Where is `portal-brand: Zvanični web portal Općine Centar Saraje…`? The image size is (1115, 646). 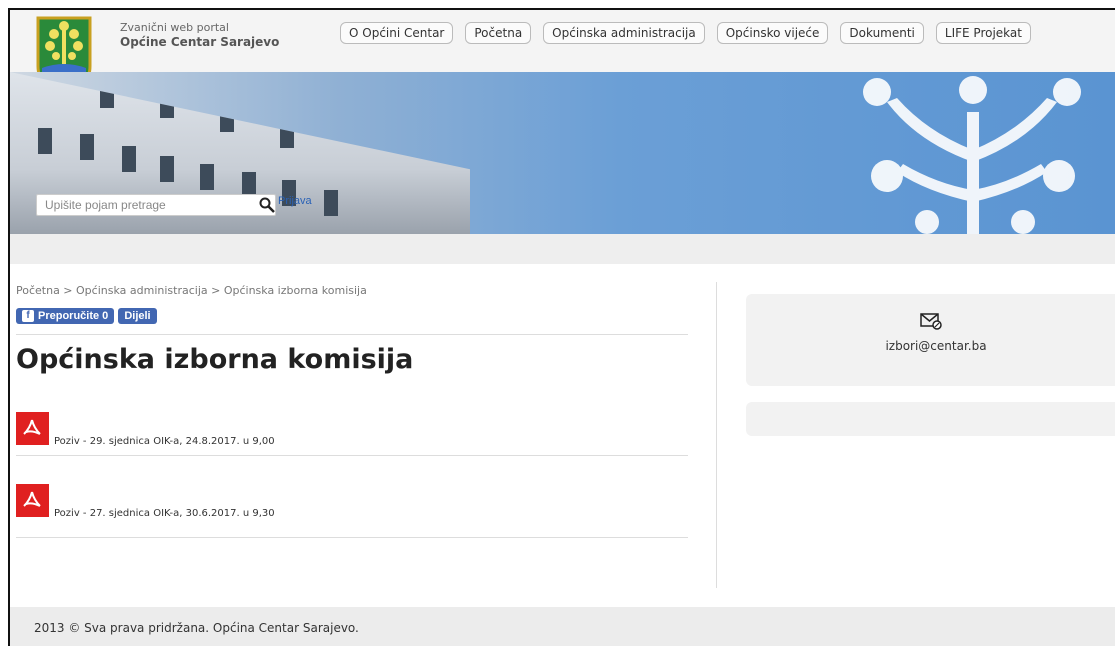
portal-brand: Zvanični web portal Općine Centar Saraje… is located at coordinates (199, 35).